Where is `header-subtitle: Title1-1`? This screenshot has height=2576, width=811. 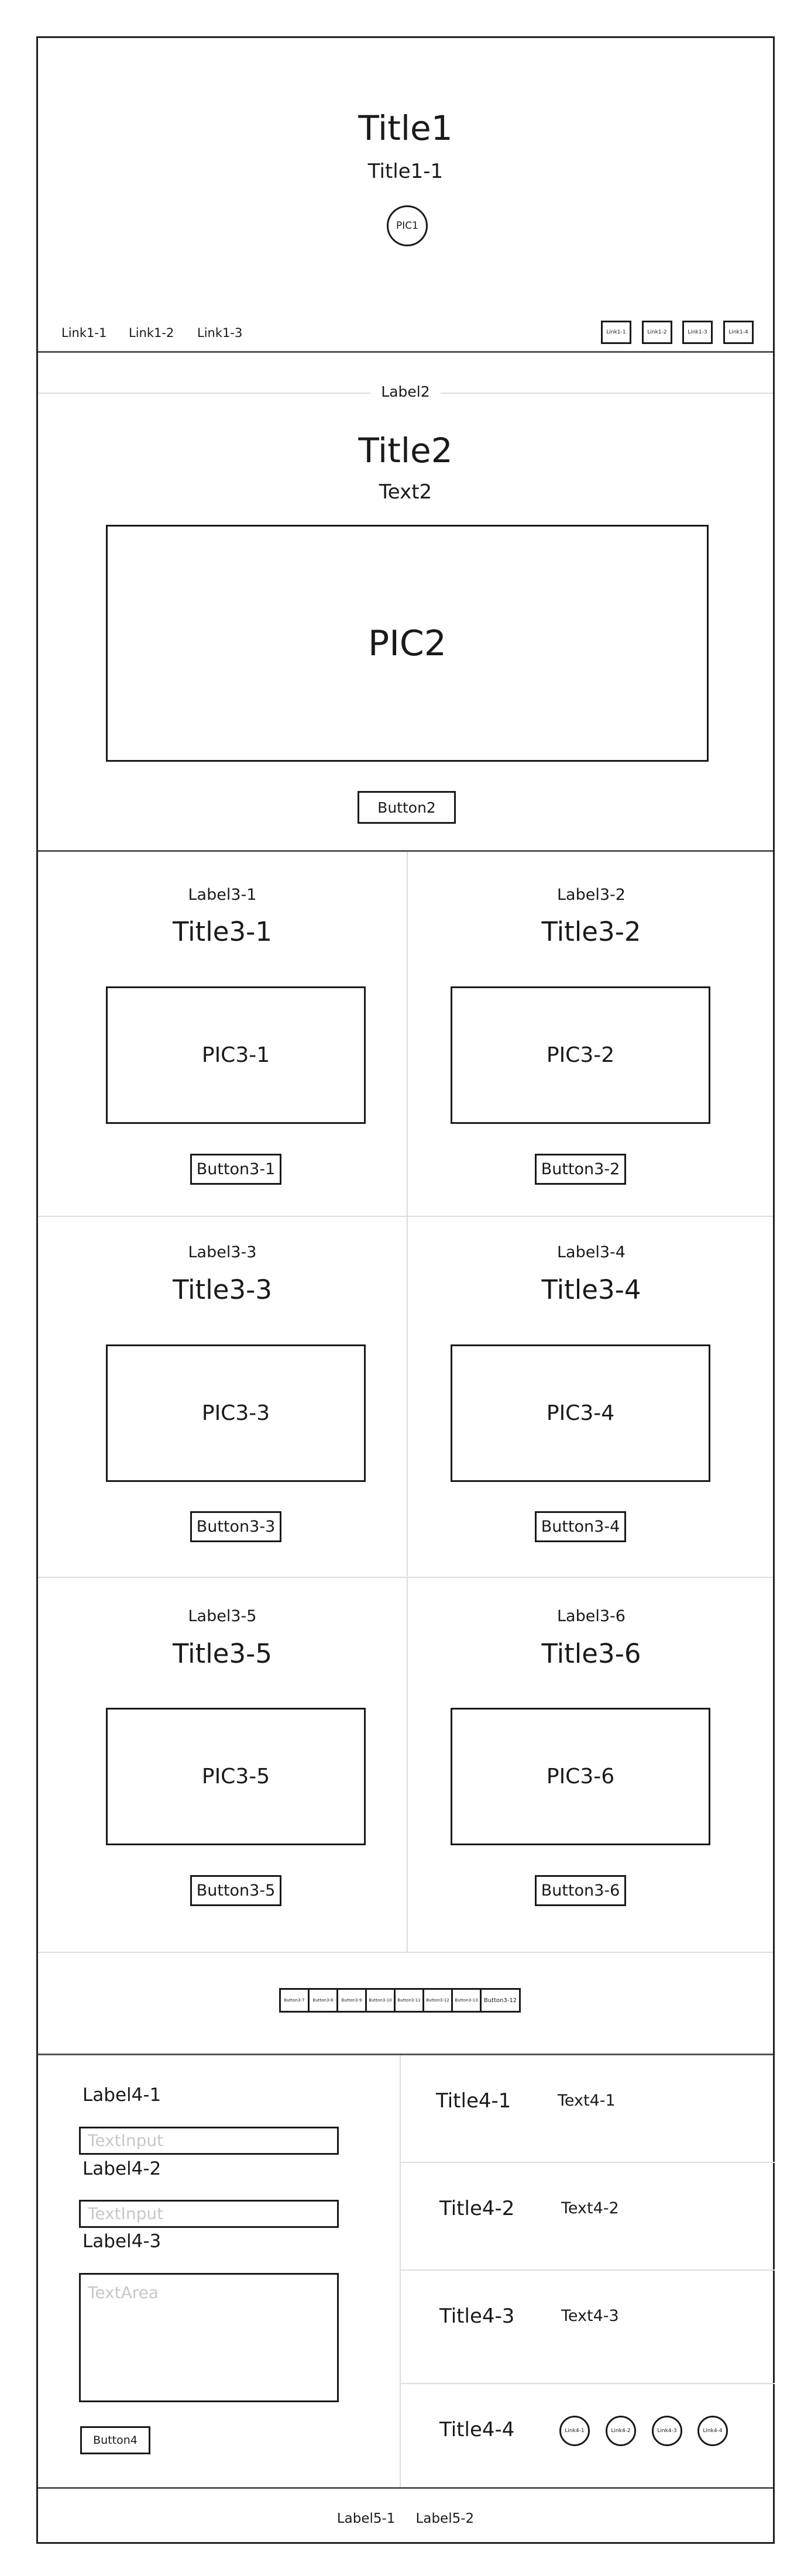
header-subtitle: Title1-1 is located at coordinates (405, 172).